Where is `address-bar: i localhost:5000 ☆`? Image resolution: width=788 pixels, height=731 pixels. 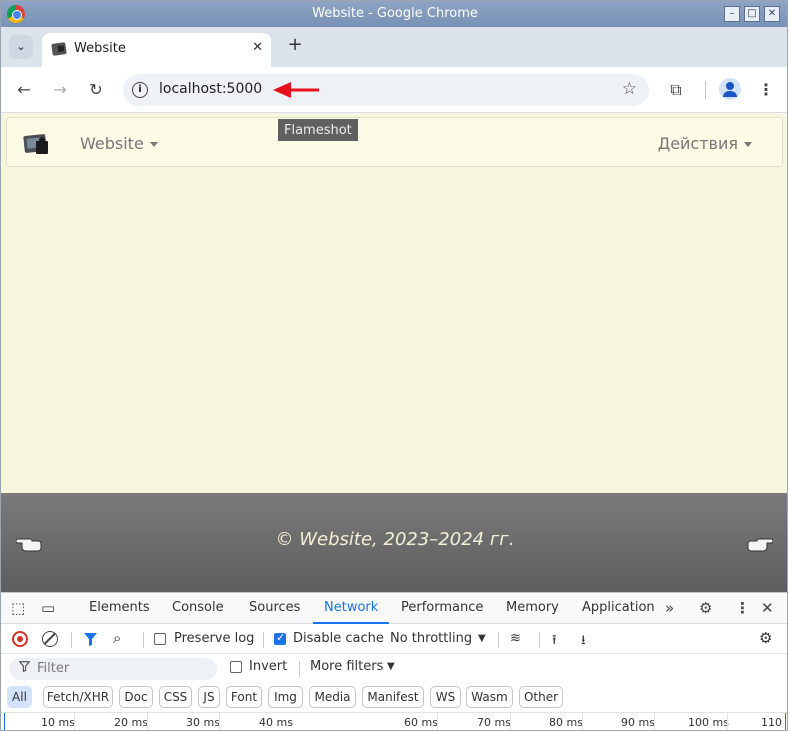
address-bar: i localhost:5000 ☆ is located at coordinates (386, 90).